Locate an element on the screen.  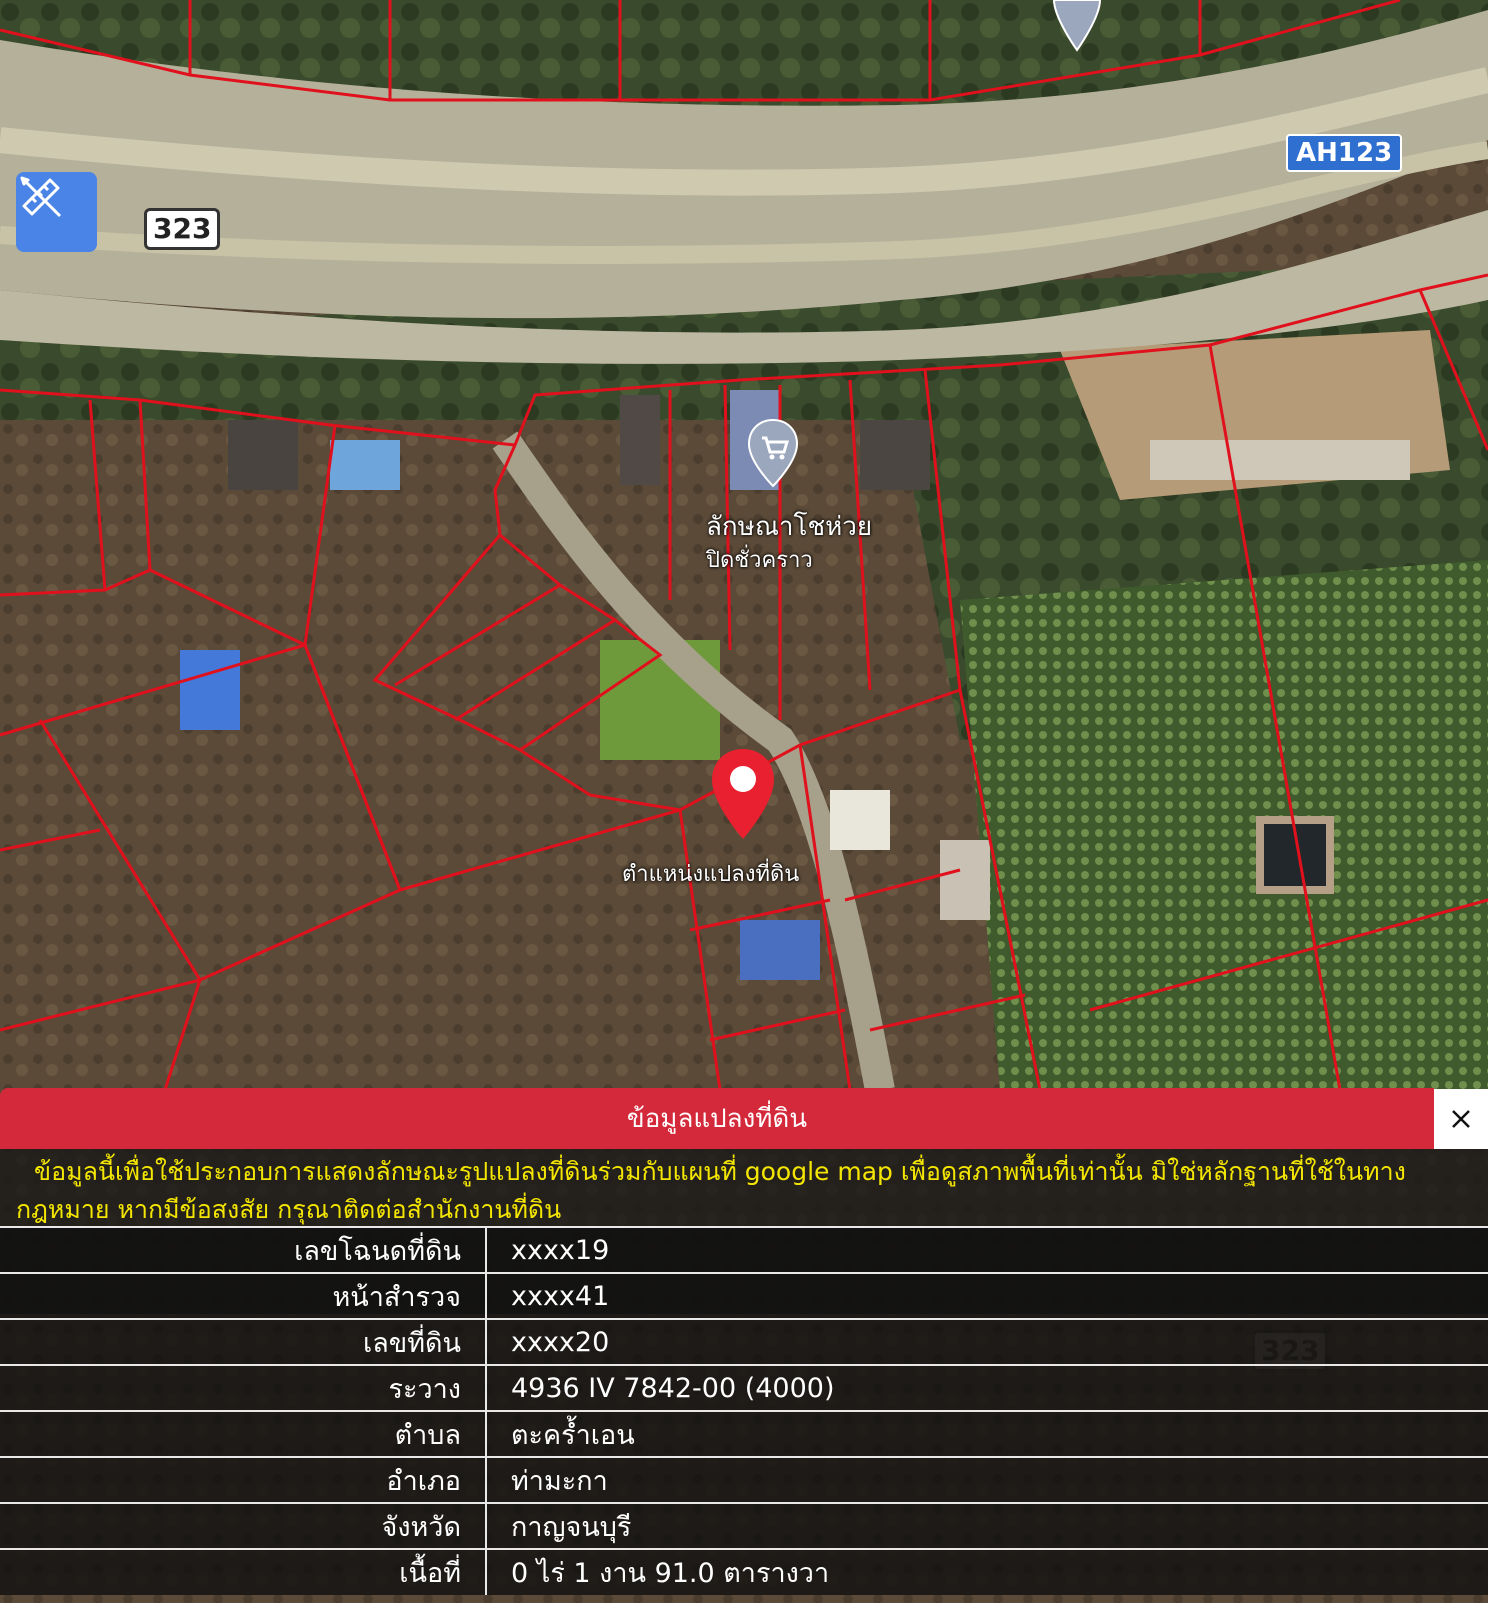
marker-label: ตำแหน่งแปลงที่ดิน is located at coordinates (711, 874).